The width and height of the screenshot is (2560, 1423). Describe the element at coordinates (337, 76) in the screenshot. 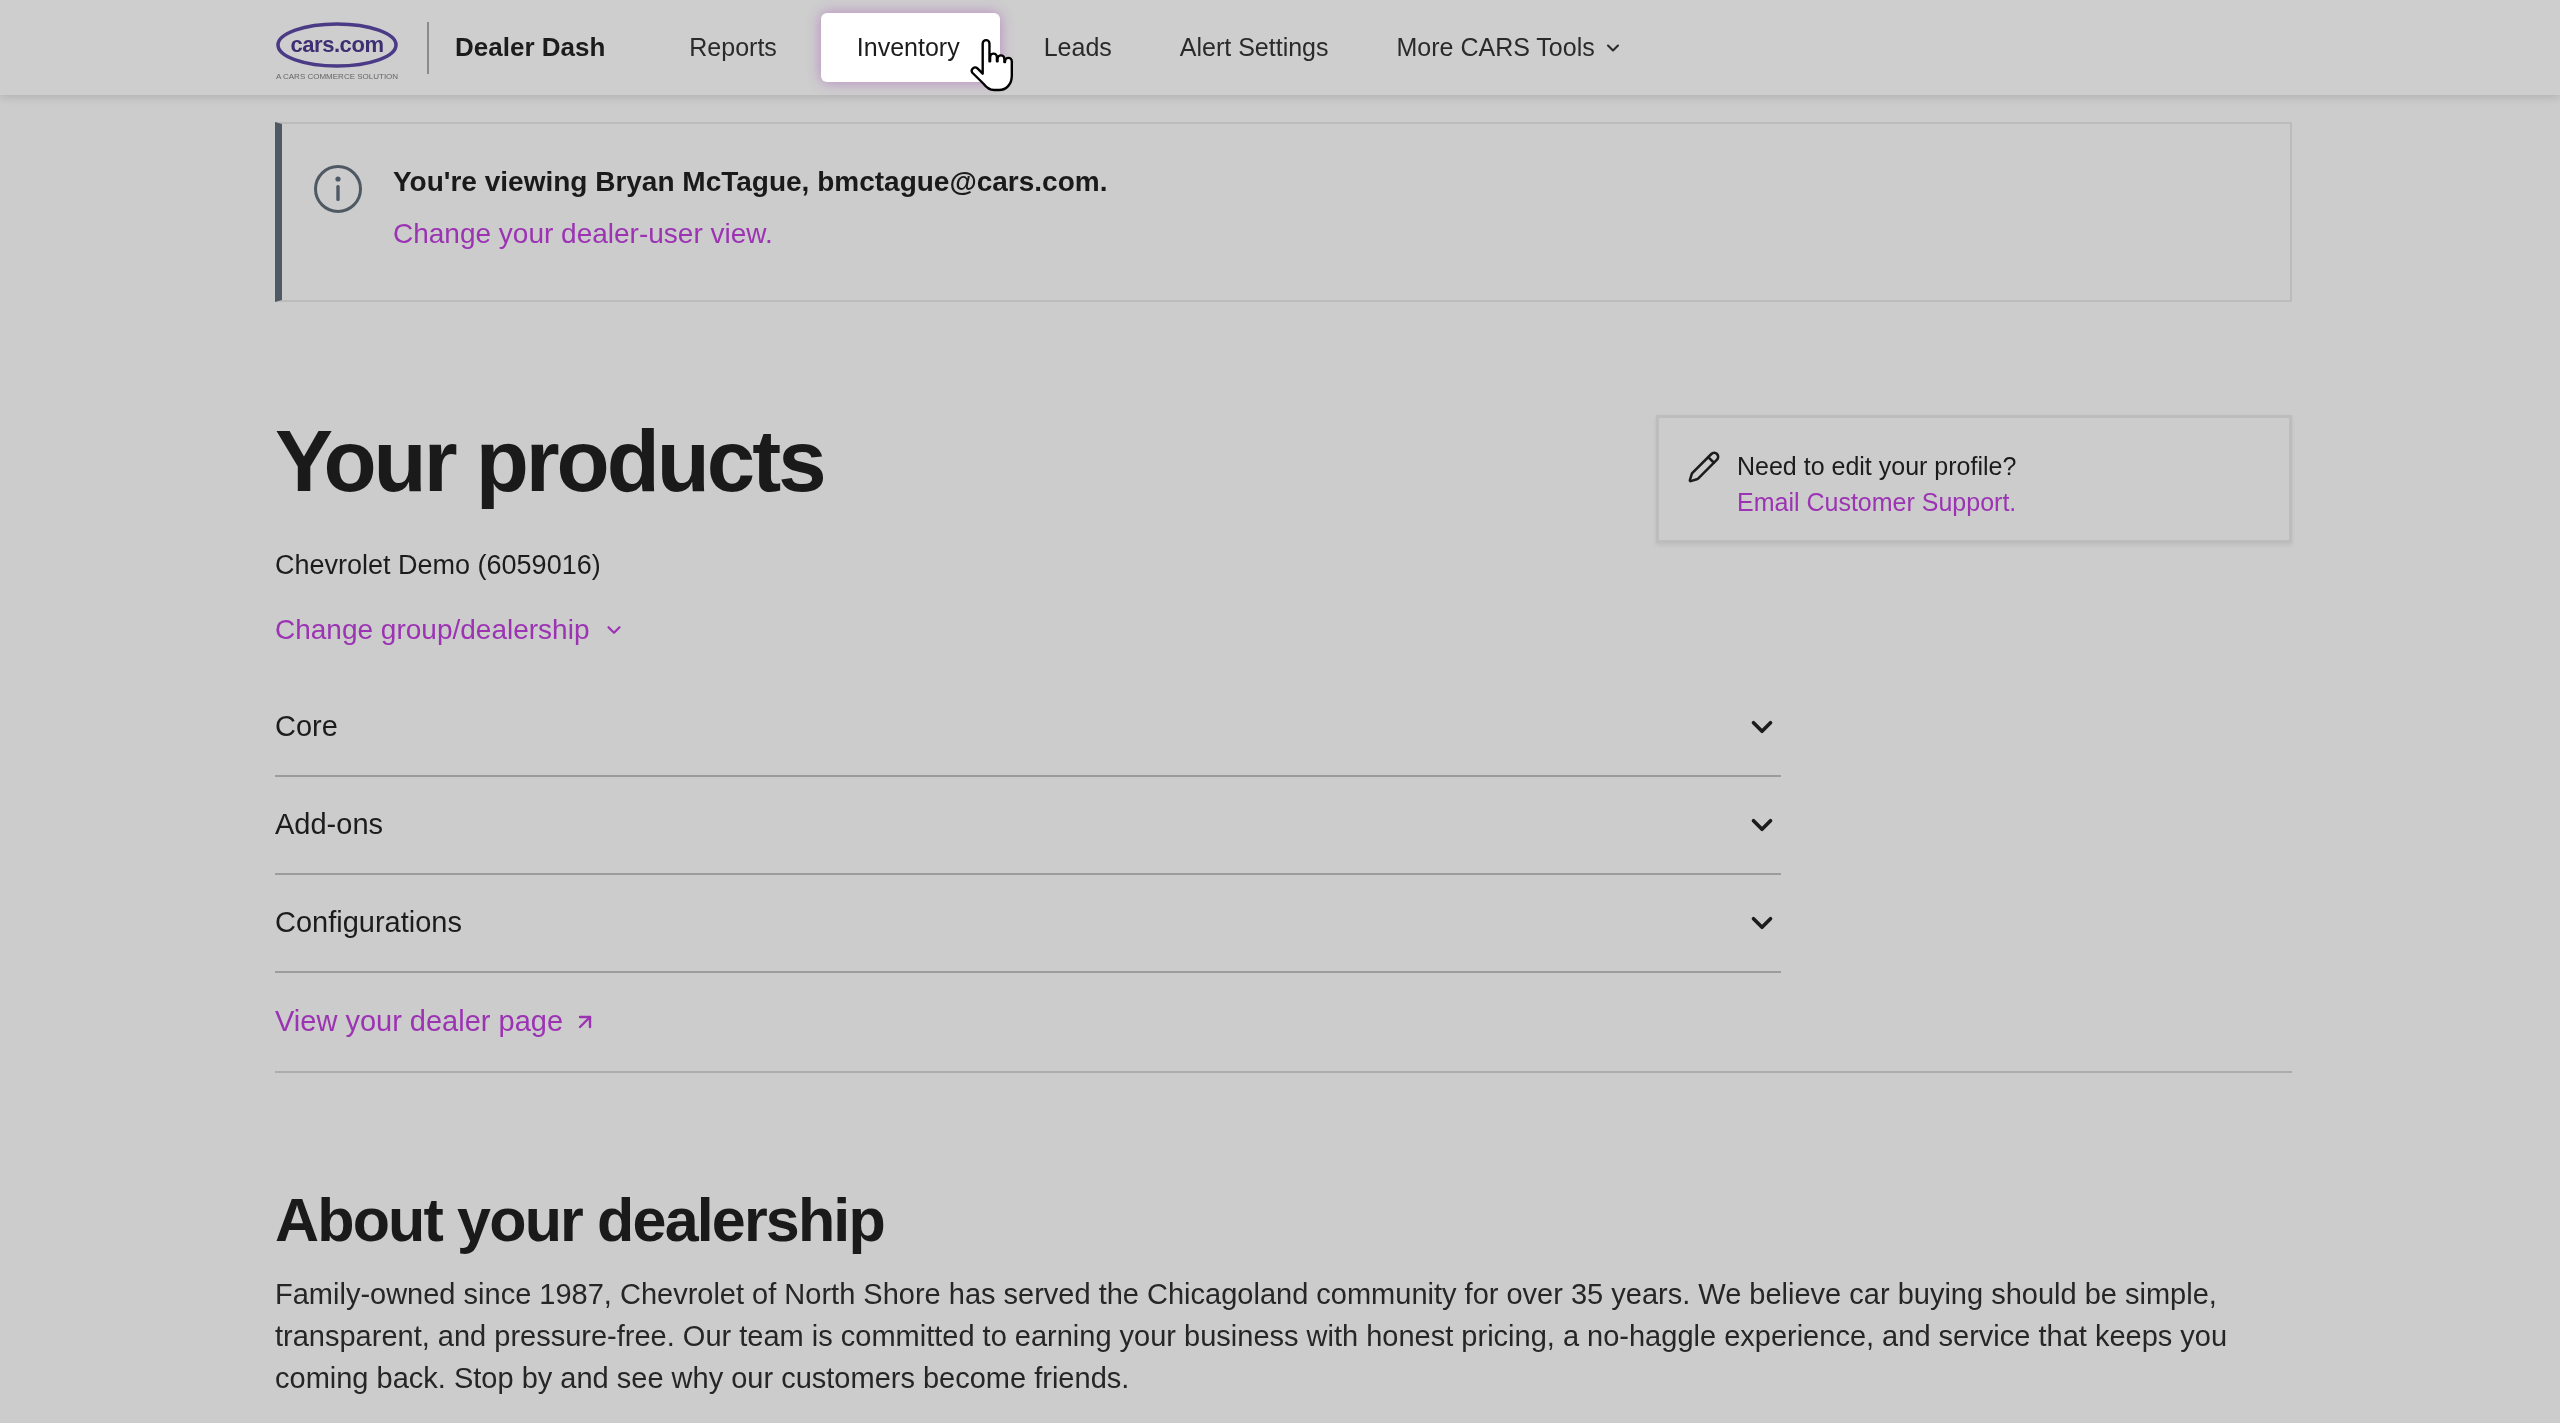

I see `logo-tagline: A CARS COMMERCE SOLUTION` at that location.